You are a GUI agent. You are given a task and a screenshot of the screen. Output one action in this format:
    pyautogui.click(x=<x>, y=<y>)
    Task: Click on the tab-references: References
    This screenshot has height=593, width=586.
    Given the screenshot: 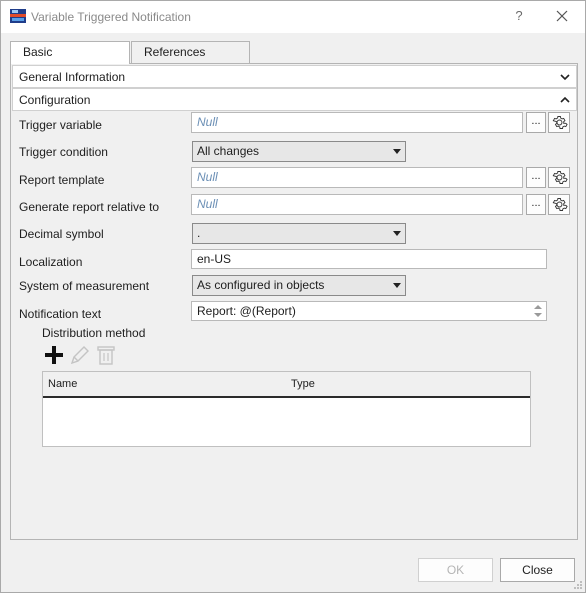 What is the action you would take?
    pyautogui.click(x=190, y=52)
    